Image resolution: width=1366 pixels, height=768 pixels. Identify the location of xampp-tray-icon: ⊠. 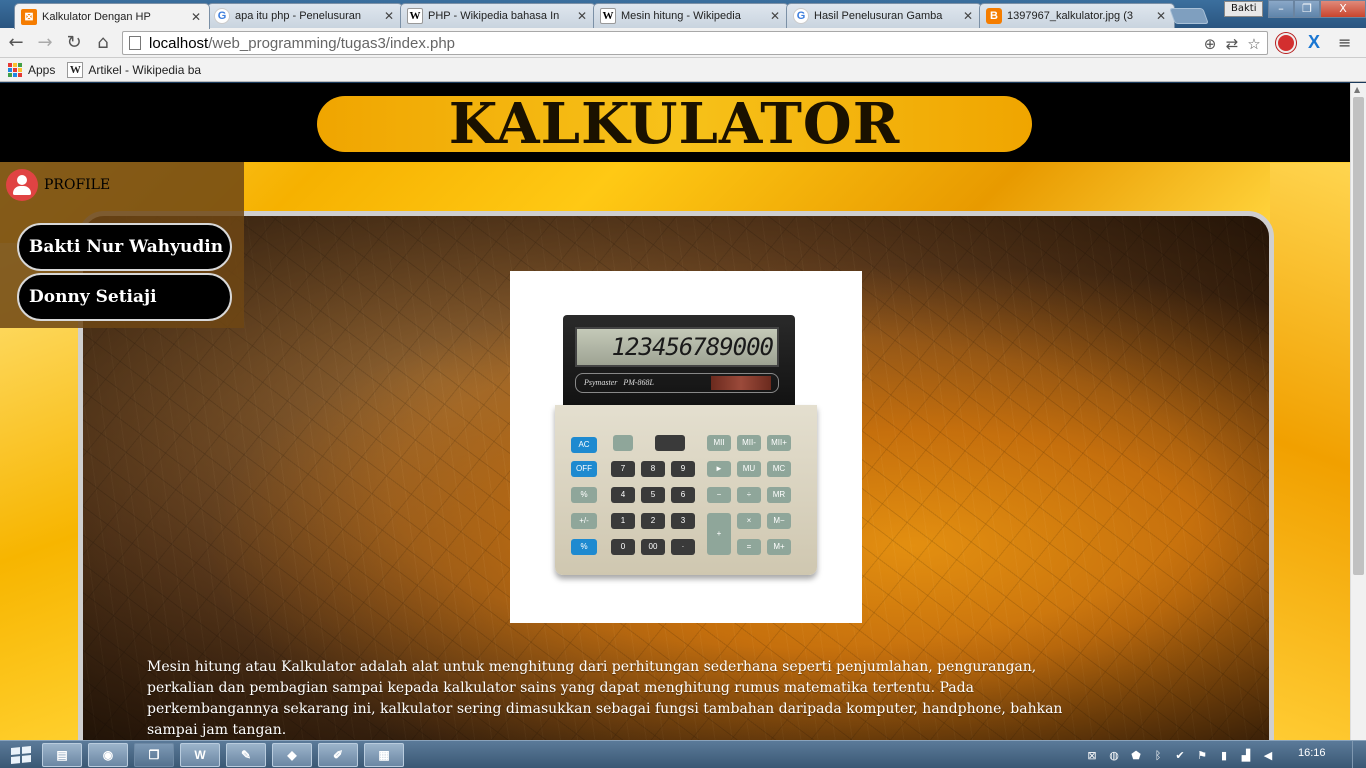
(1092, 755).